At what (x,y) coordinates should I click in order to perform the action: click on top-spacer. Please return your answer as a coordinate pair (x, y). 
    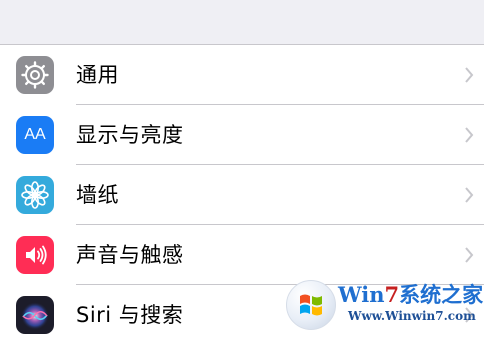
    Looking at the image, I should click on (242, 22).